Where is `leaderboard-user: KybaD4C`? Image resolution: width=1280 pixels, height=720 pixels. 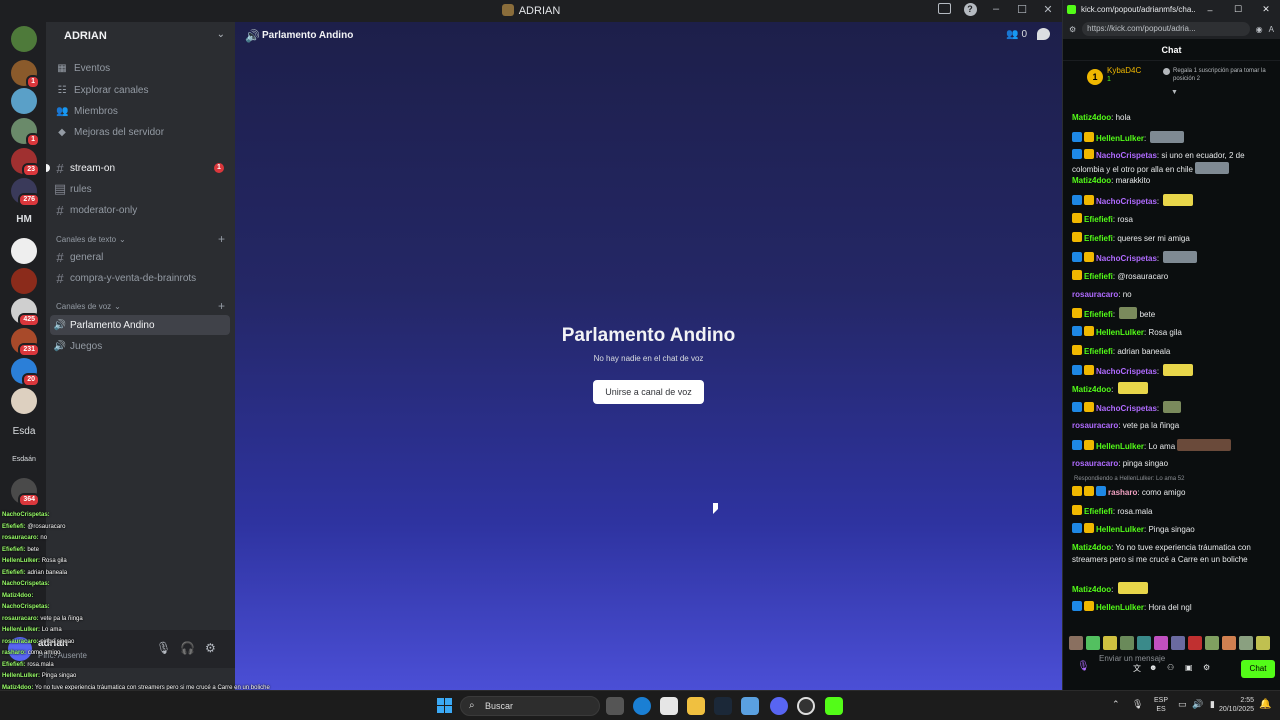
leaderboard-user: KybaD4C is located at coordinates (1124, 70).